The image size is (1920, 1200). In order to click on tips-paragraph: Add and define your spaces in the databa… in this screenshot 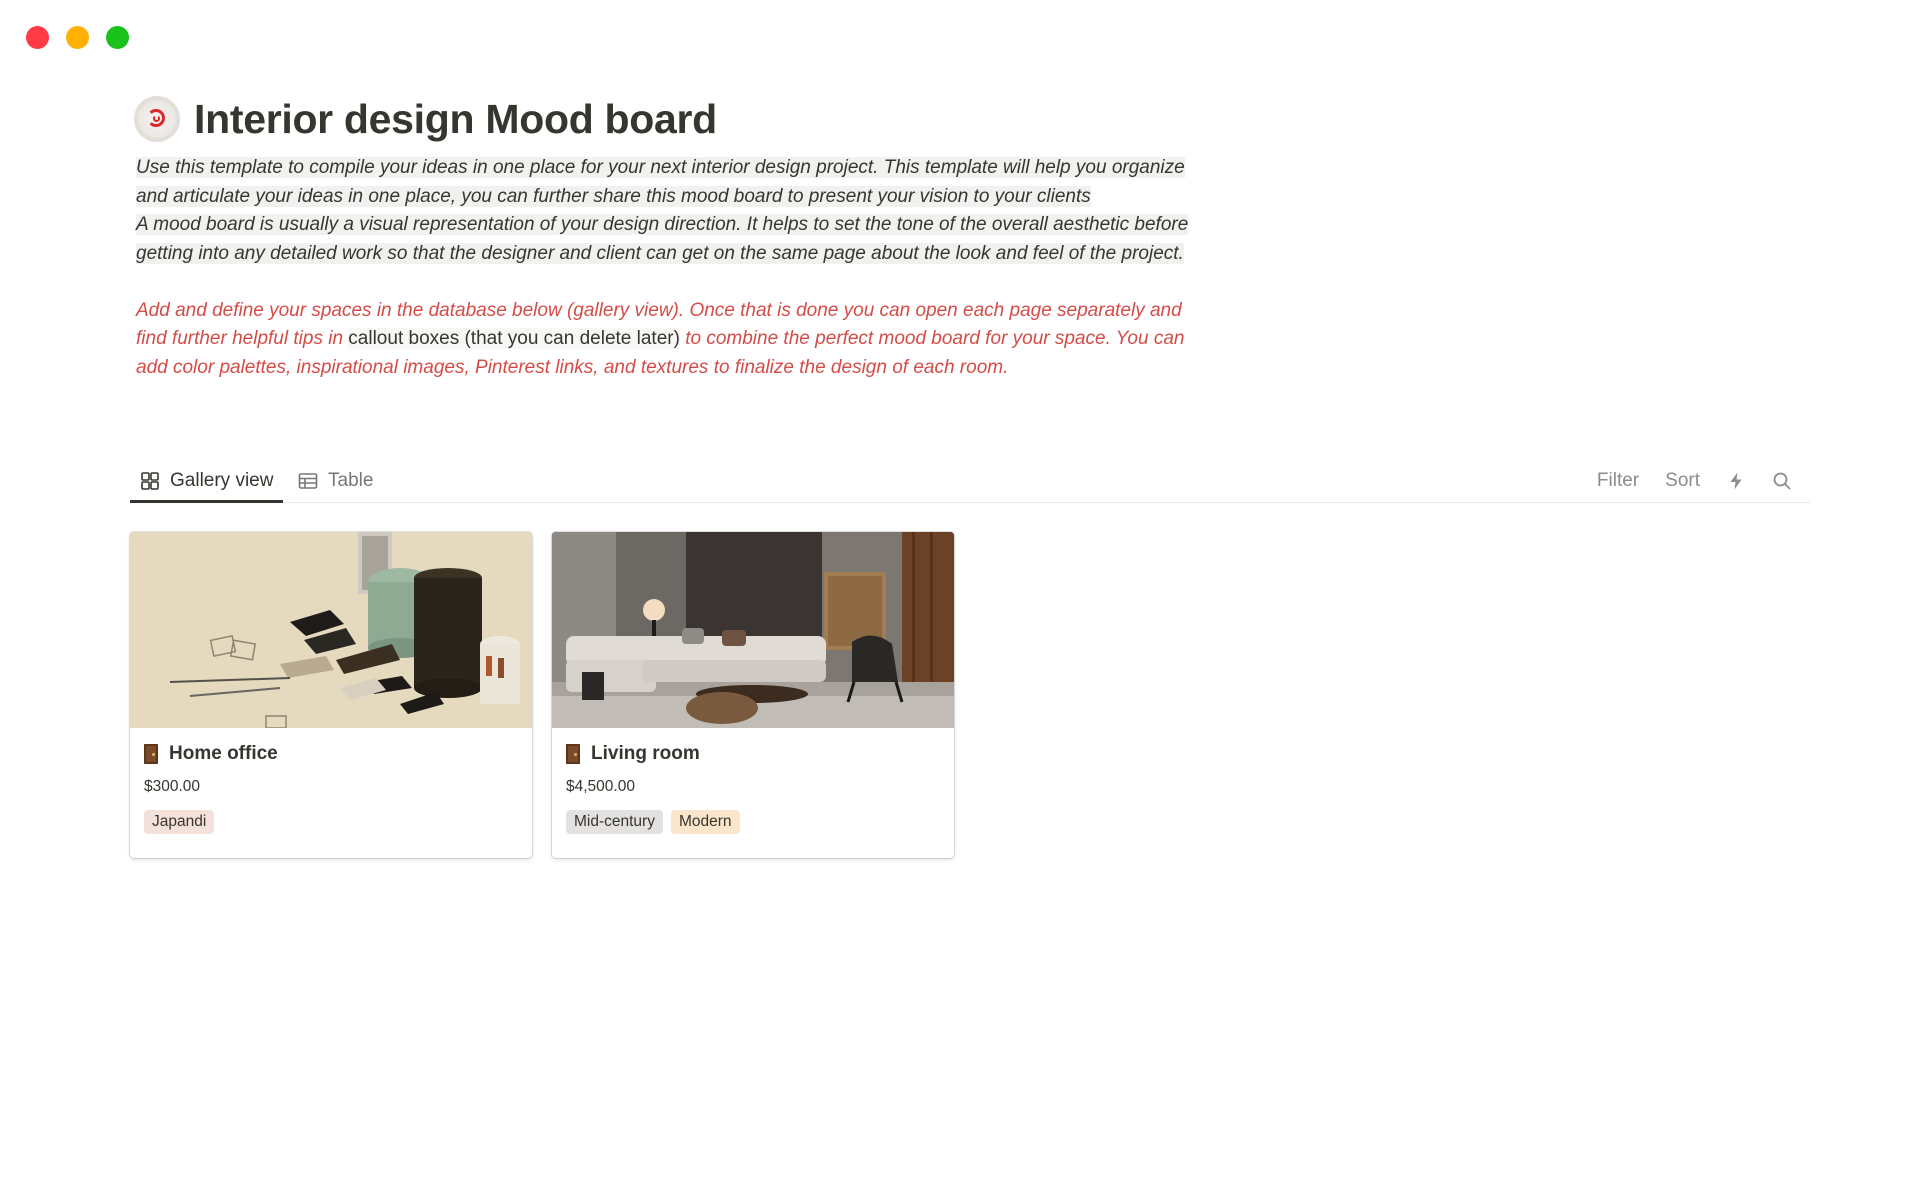, I will do `click(660, 338)`.